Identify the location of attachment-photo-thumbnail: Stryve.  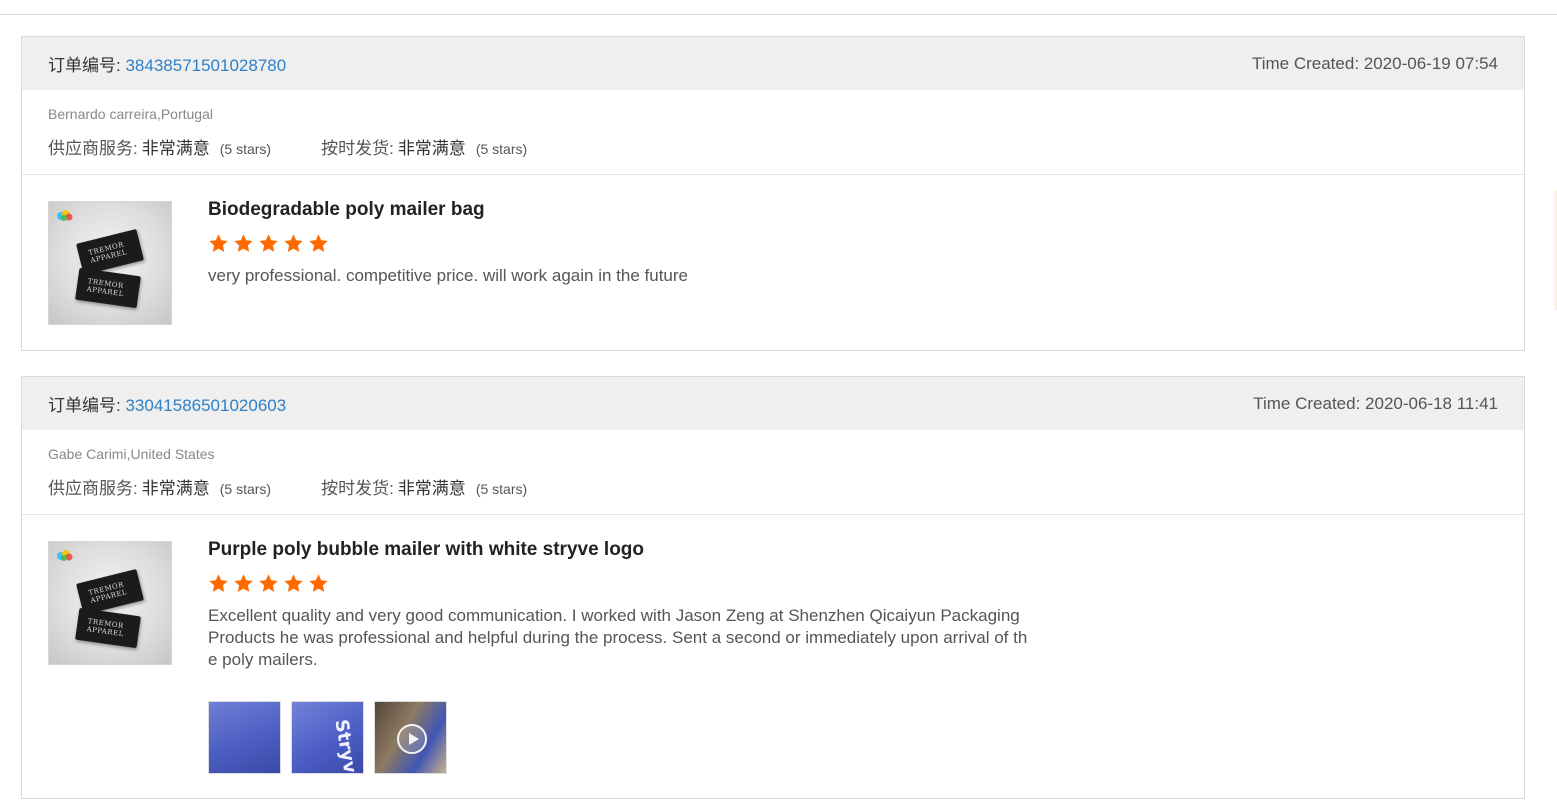
(327, 737).